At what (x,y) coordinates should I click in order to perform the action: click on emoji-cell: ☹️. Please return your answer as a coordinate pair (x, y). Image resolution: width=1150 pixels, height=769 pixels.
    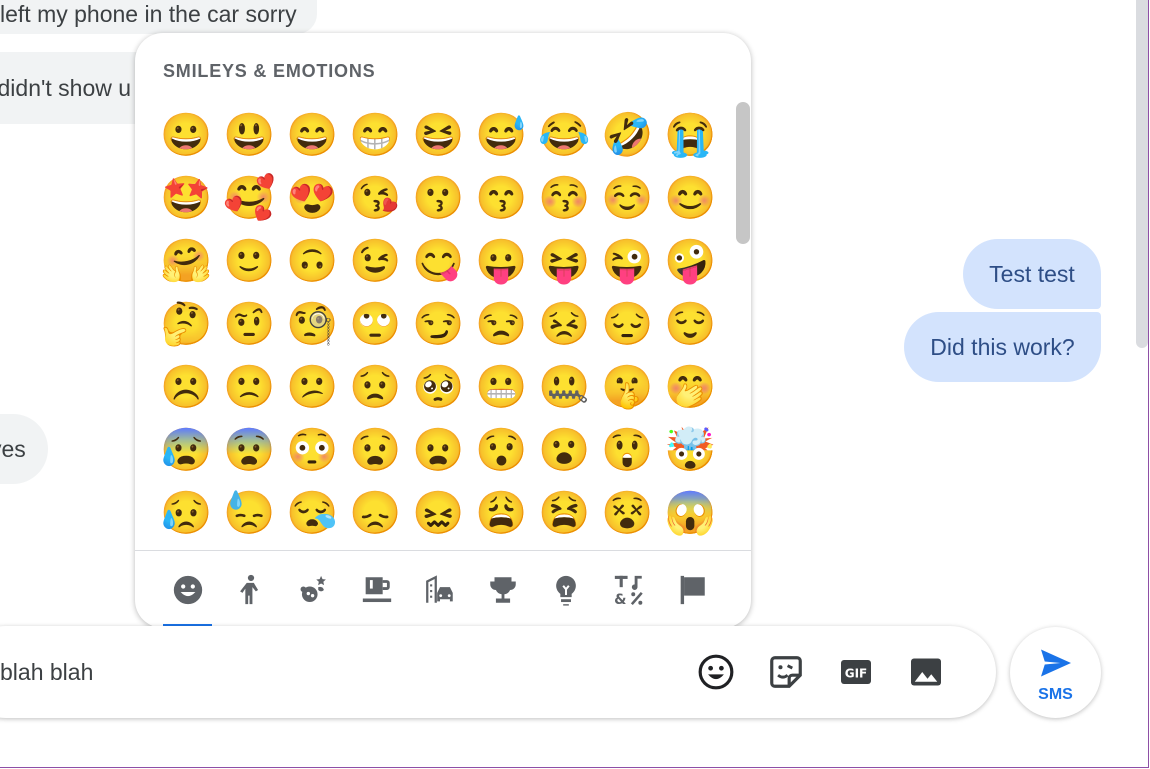
    Looking at the image, I should click on (186, 386).